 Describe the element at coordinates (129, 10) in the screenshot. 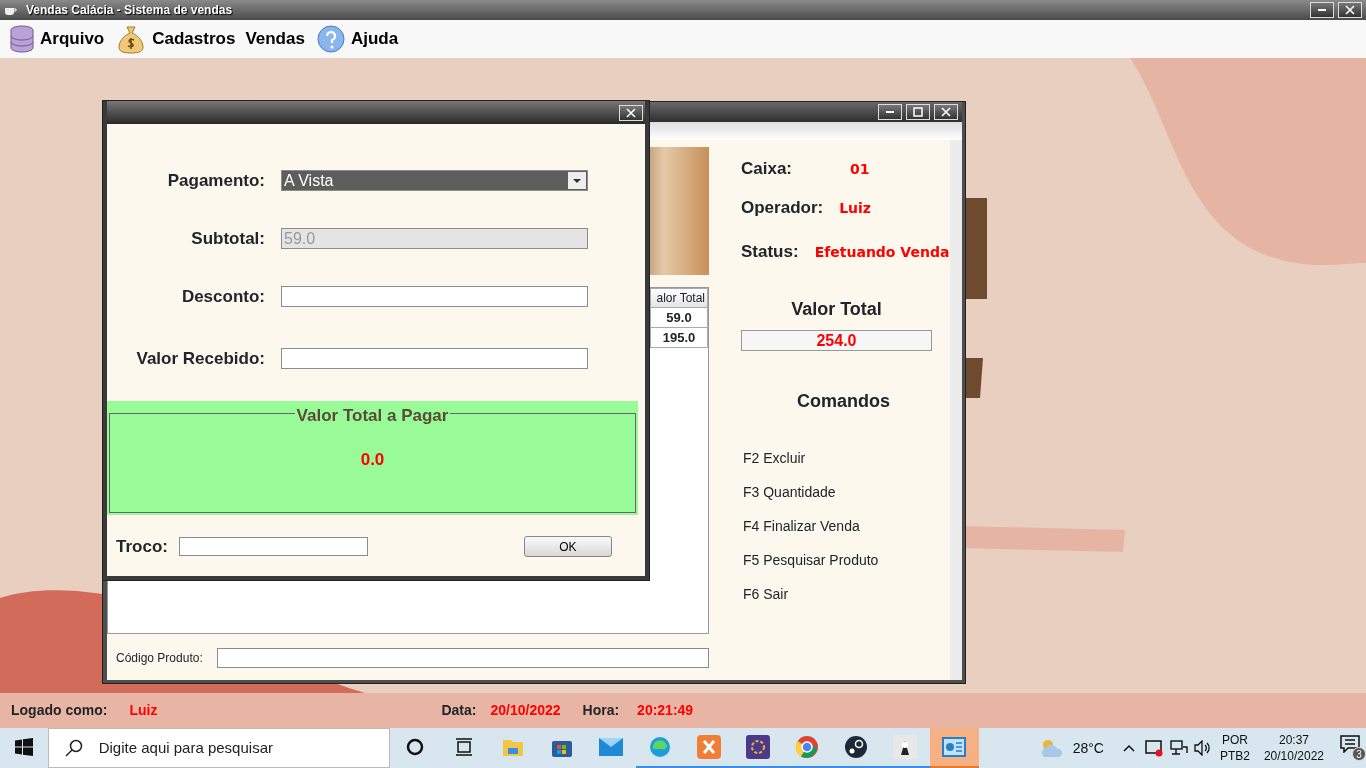

I see `window-title: Vendas Calácia - Sistema de vendas` at that location.